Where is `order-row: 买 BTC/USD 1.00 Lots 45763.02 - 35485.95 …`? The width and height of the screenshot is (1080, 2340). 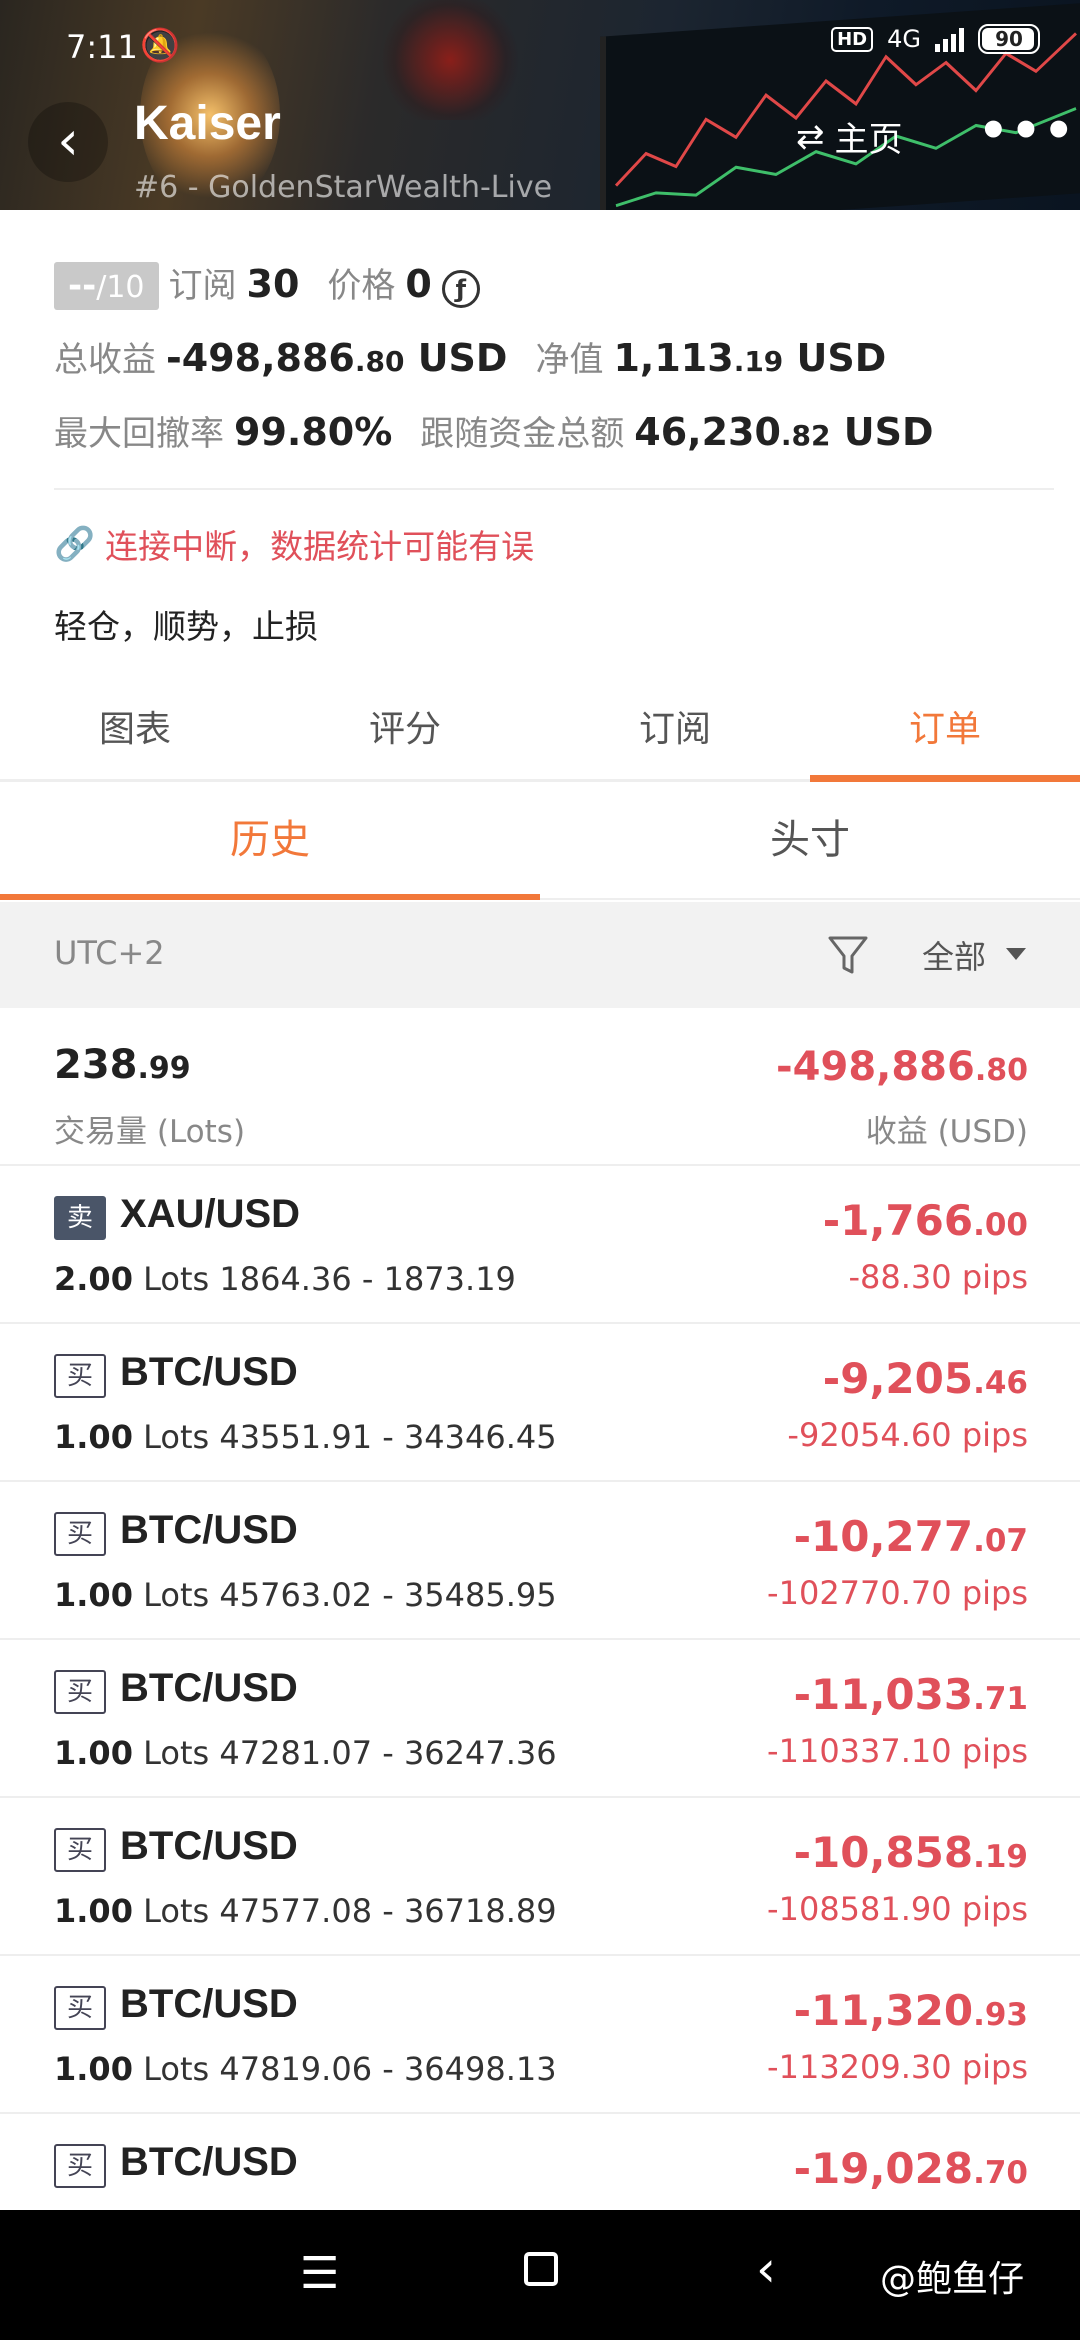 order-row: 买 BTC/USD 1.00 Lots 45763.02 - 35485.95 … is located at coordinates (540, 1561).